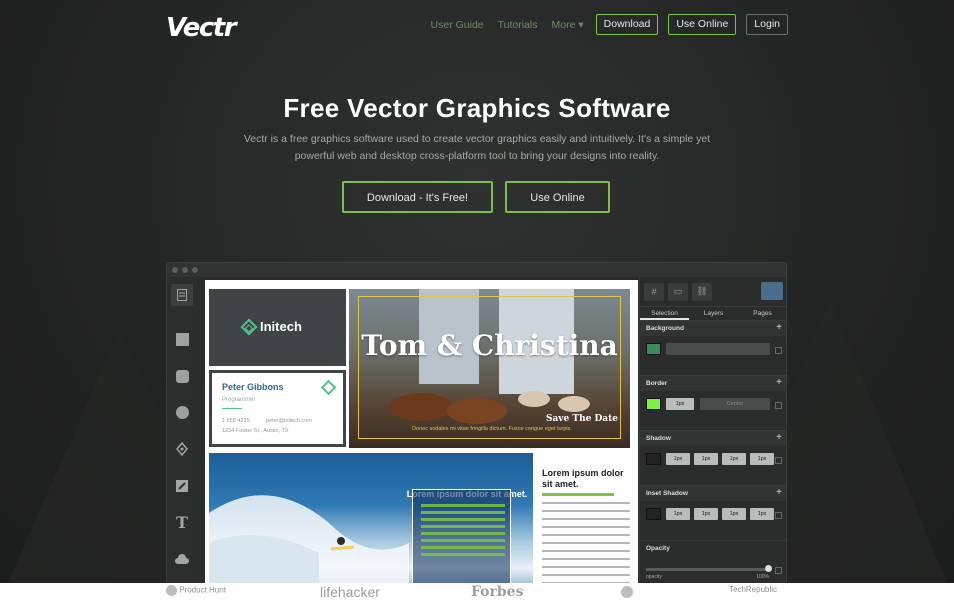  What do you see at coordinates (734, 459) in the screenshot?
I see `shadow-blur: 1px` at bounding box center [734, 459].